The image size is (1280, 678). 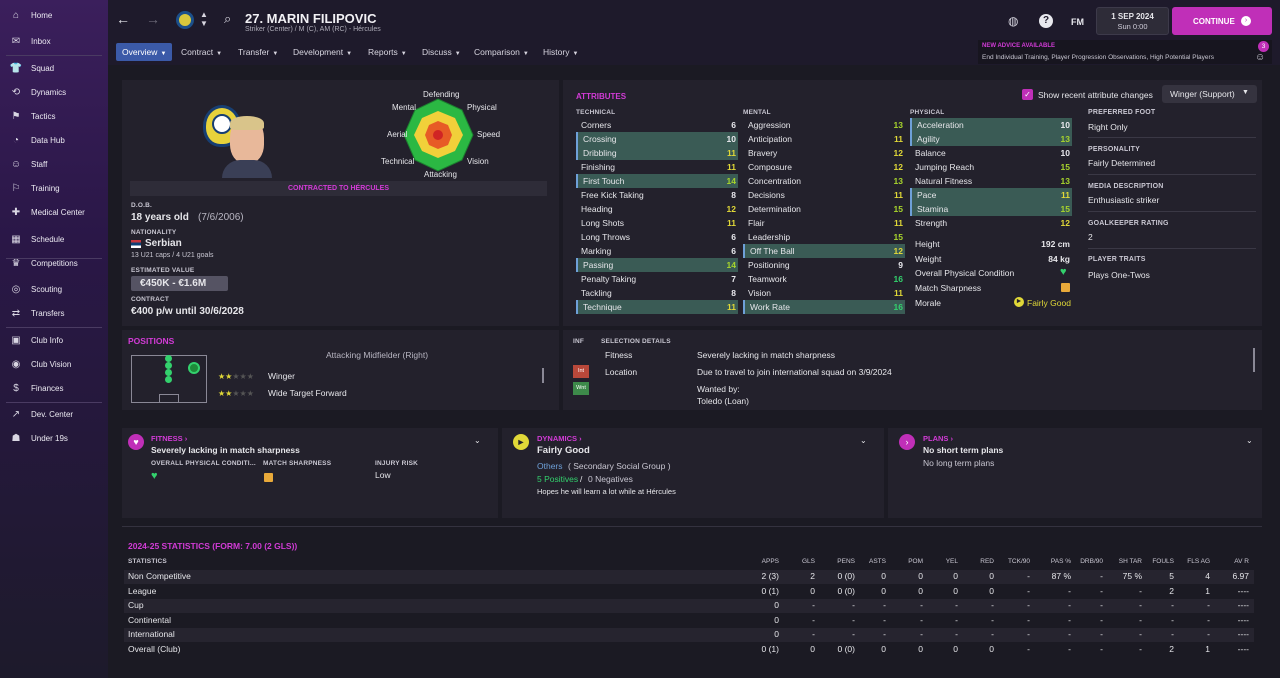 What do you see at coordinates (169, 438) in the screenshot?
I see `fitness-title: FITNESS ›` at bounding box center [169, 438].